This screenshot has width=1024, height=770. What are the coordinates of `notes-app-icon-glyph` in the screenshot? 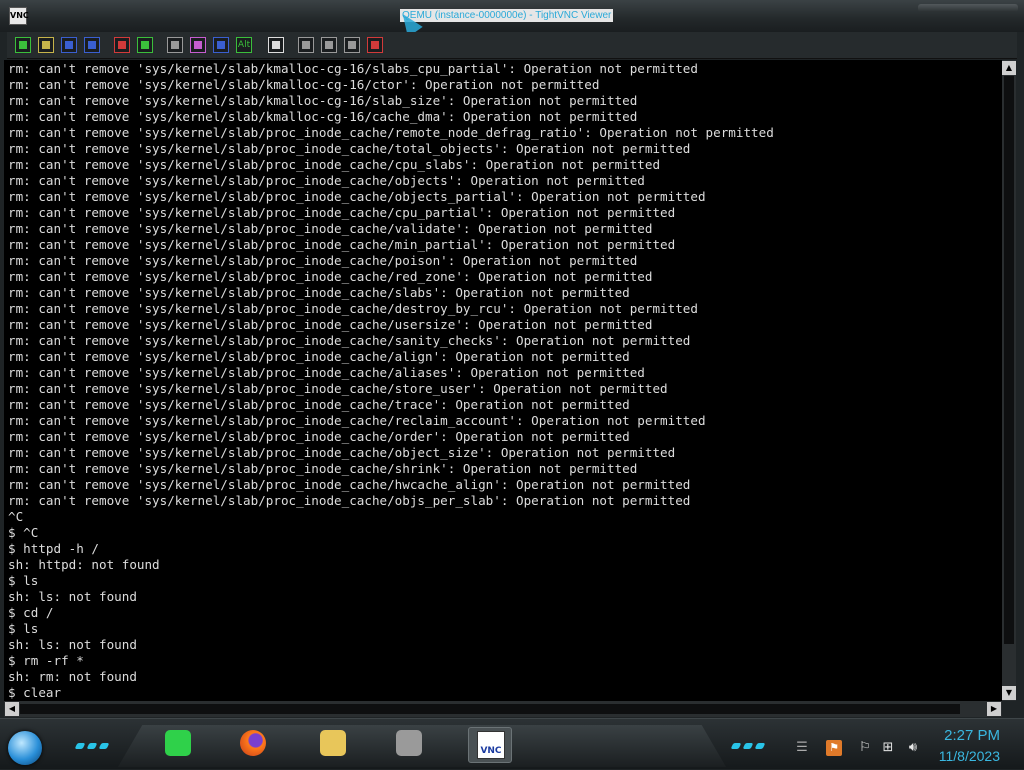 It's located at (178, 743).